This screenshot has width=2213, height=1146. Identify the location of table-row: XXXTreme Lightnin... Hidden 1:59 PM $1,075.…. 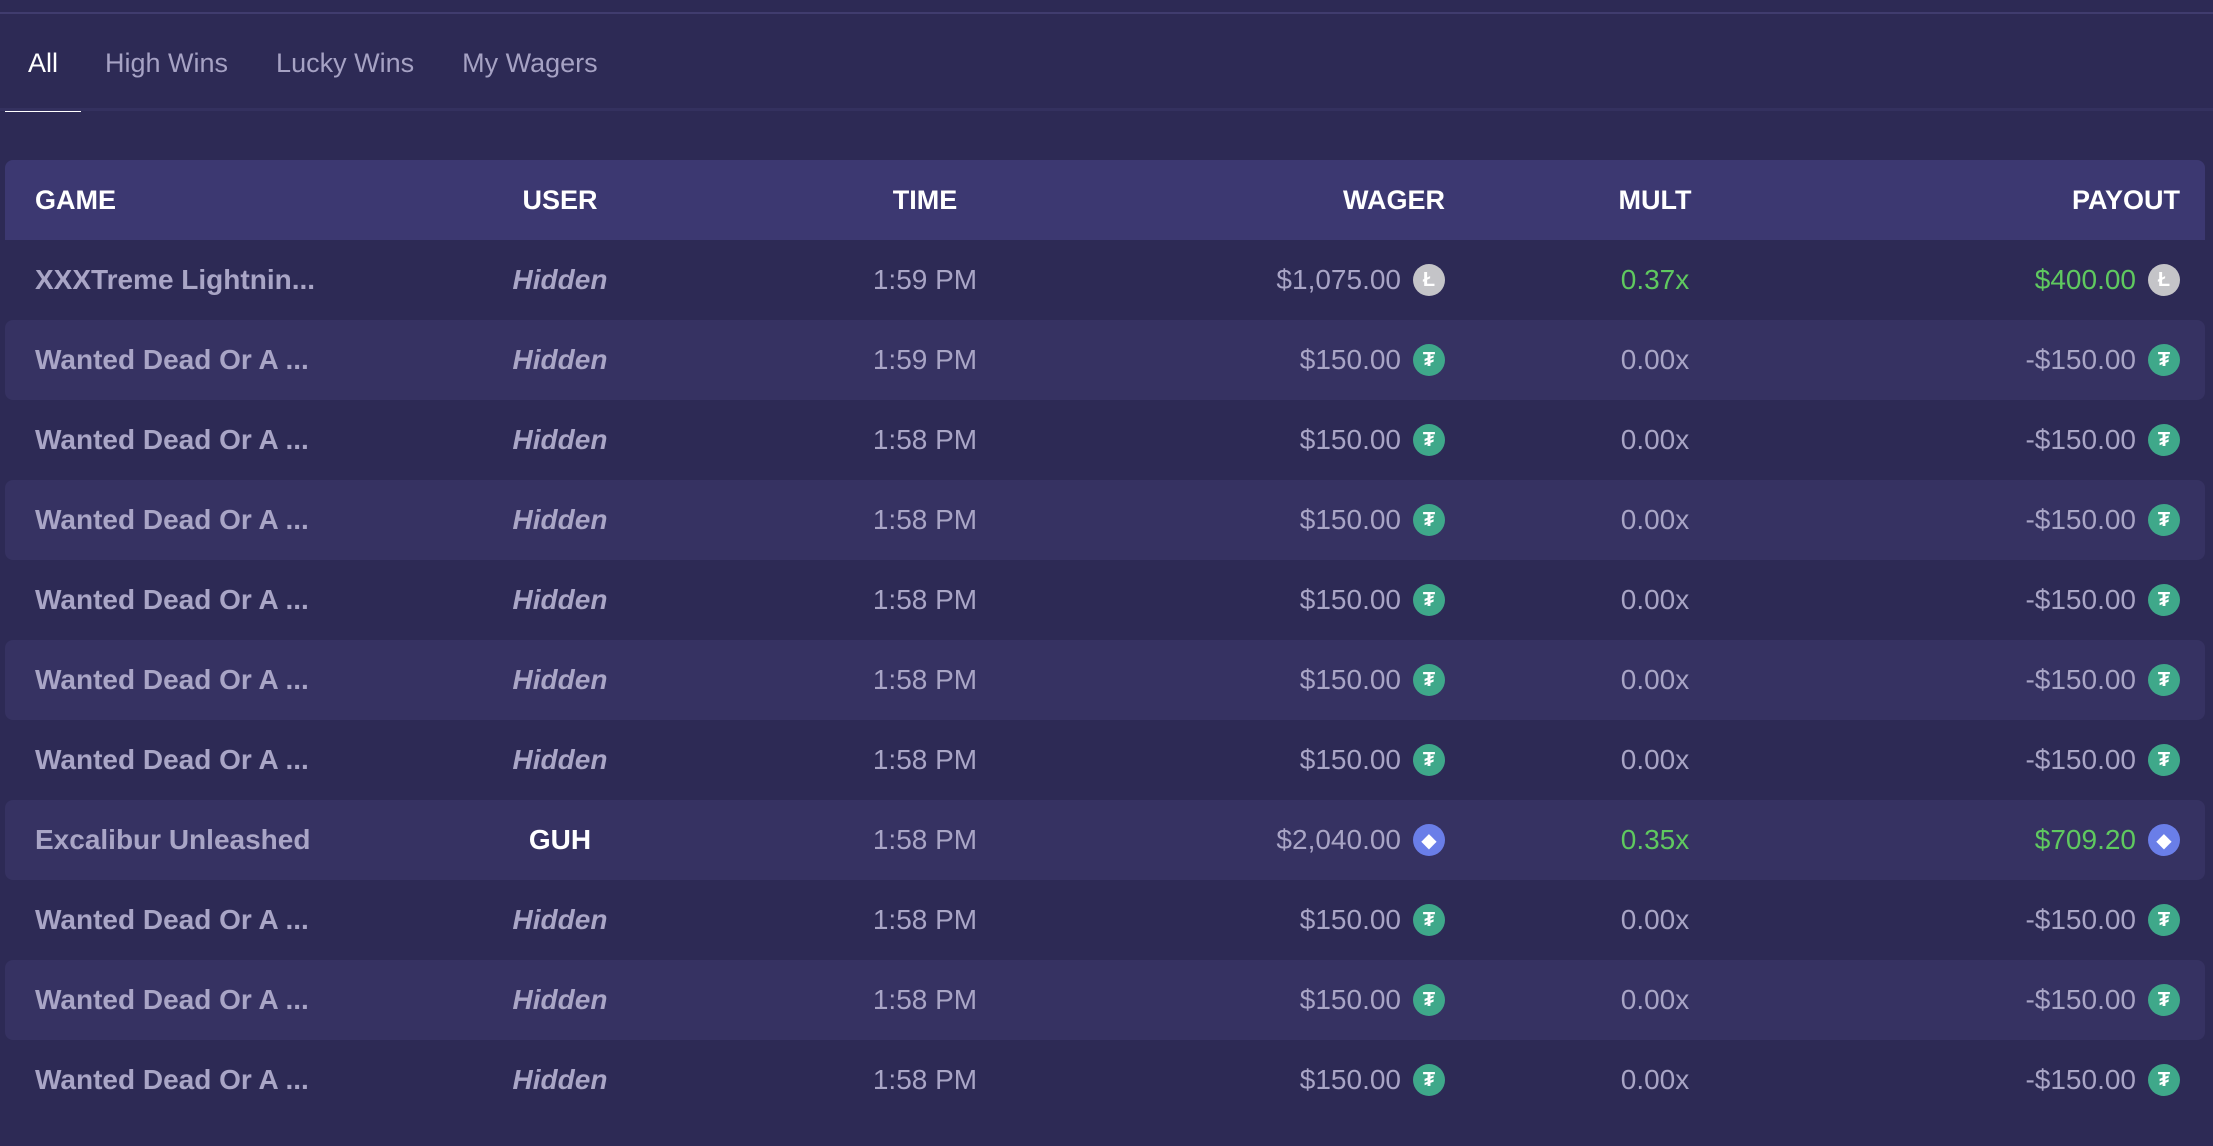
(1105, 280).